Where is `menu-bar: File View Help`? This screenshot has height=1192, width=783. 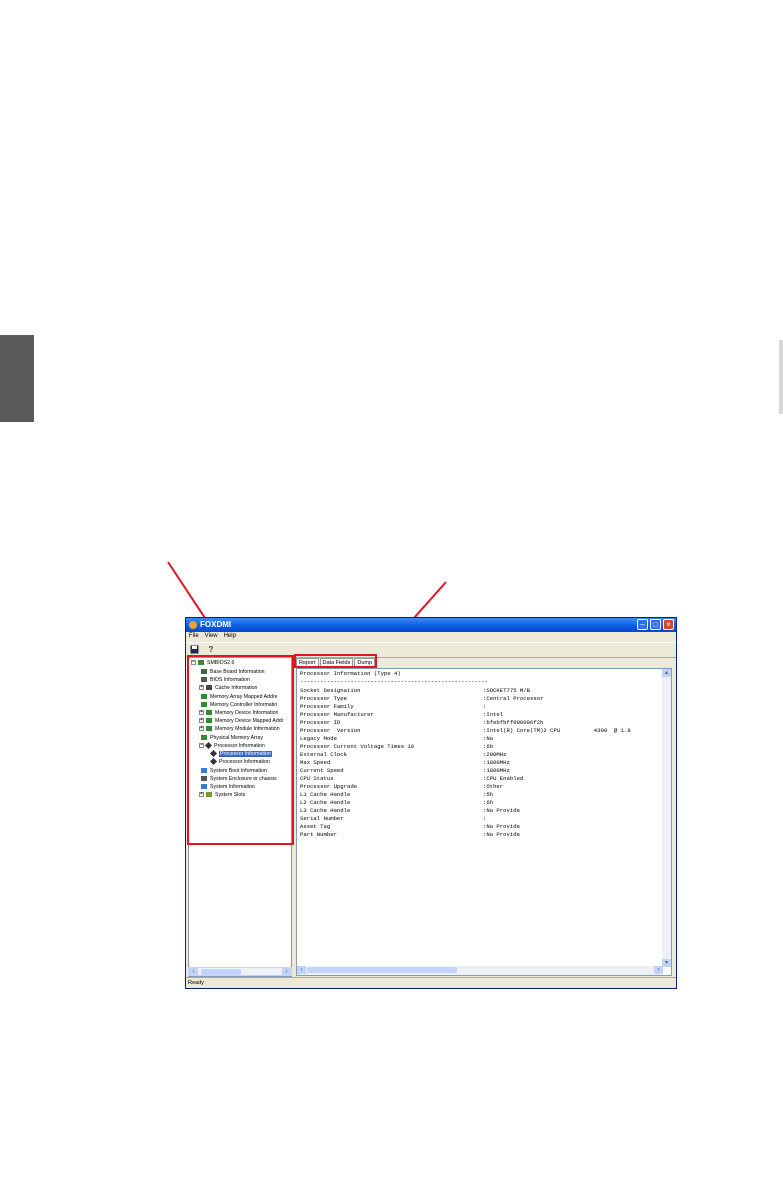
menu-bar: File View Help is located at coordinates (431, 636).